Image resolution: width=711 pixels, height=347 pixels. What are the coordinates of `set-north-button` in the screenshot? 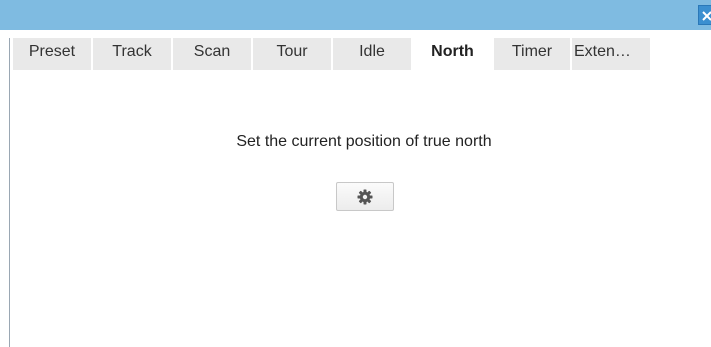 It's located at (365, 196).